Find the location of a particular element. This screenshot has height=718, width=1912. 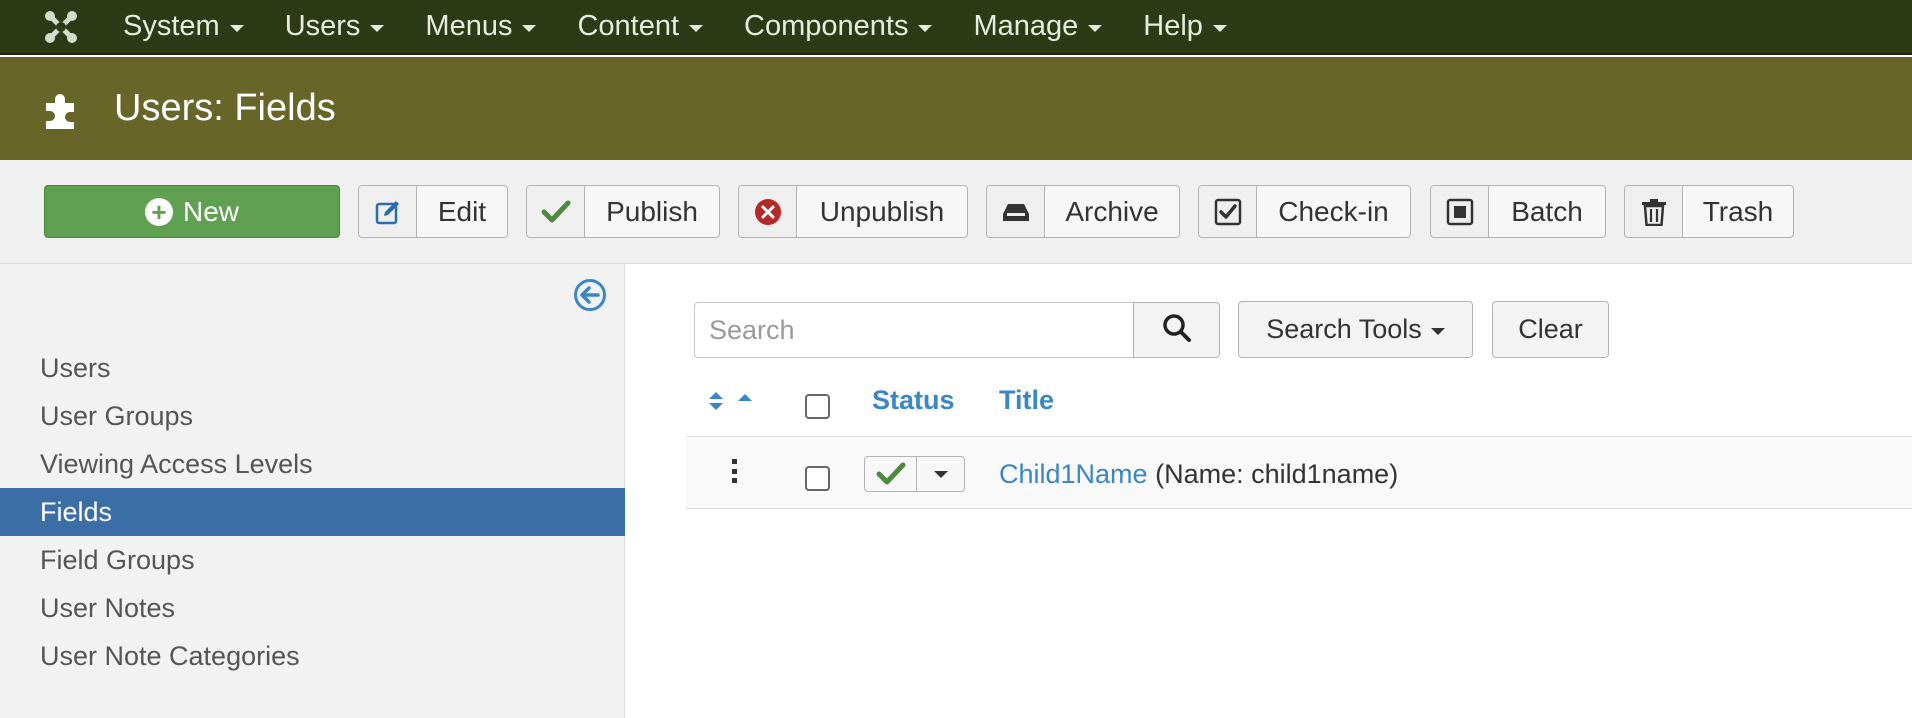

unpublish-button: Unpublish is located at coordinates (853, 211).